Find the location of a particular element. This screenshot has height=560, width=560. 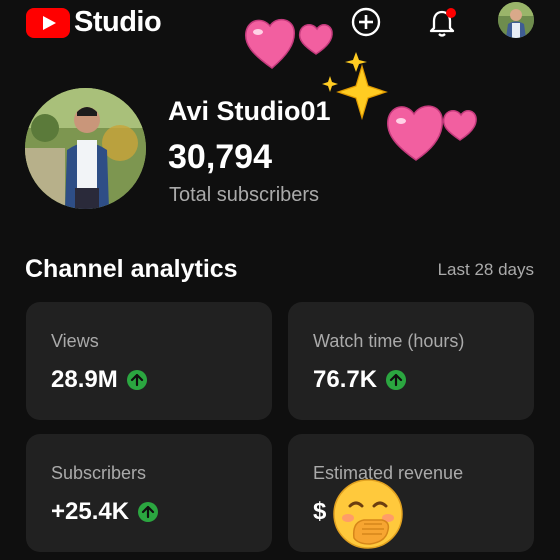

logo-text: Studio is located at coordinates (118, 22).